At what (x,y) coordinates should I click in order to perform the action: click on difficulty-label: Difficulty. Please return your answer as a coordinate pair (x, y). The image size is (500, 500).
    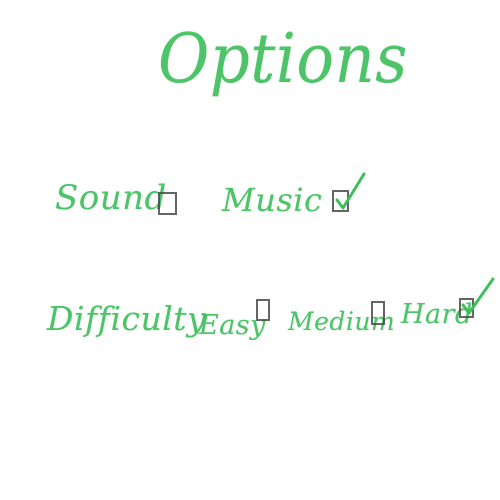
    Looking at the image, I should click on (127, 318).